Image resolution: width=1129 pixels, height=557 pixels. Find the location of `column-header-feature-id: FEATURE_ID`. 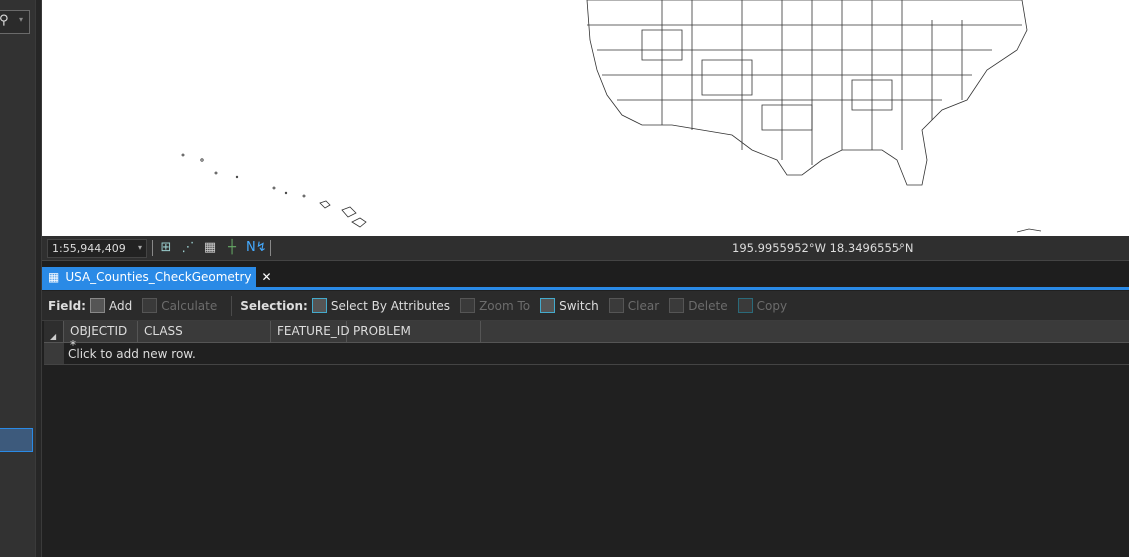

column-header-feature-id: FEATURE_ID is located at coordinates (310, 331).